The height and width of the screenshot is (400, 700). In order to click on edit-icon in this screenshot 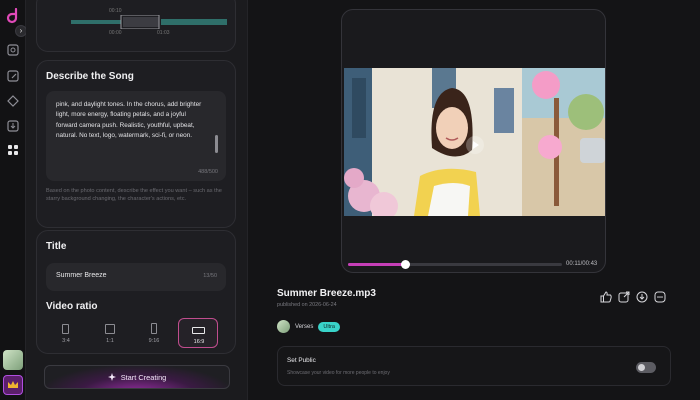, I will do `click(13, 76)`.